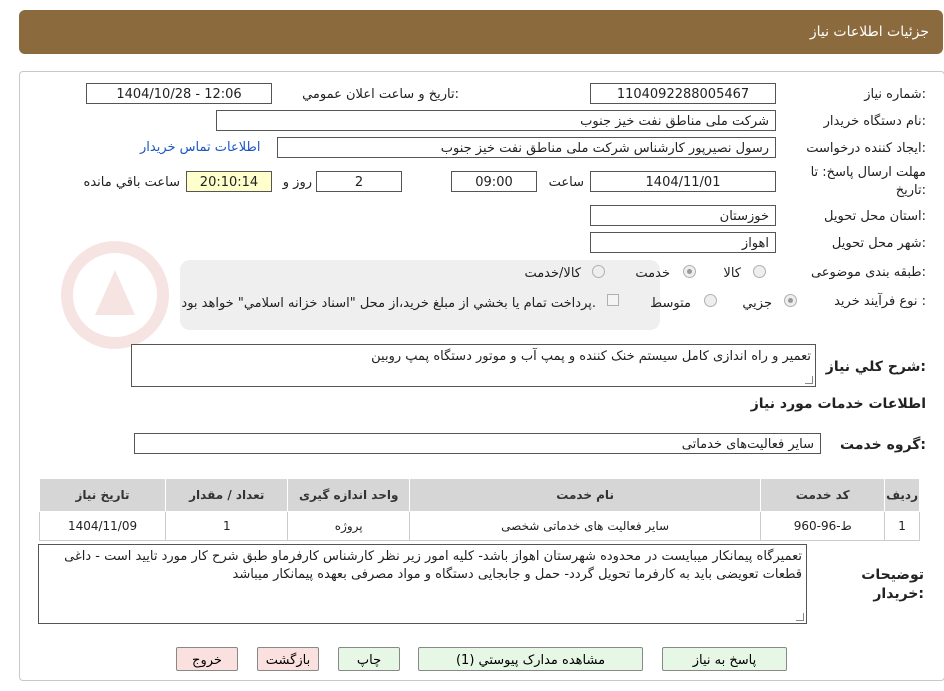 The image size is (944, 691). Describe the element at coordinates (875, 367) in the screenshot. I see `description-label: شرح کلي نياز:` at that location.